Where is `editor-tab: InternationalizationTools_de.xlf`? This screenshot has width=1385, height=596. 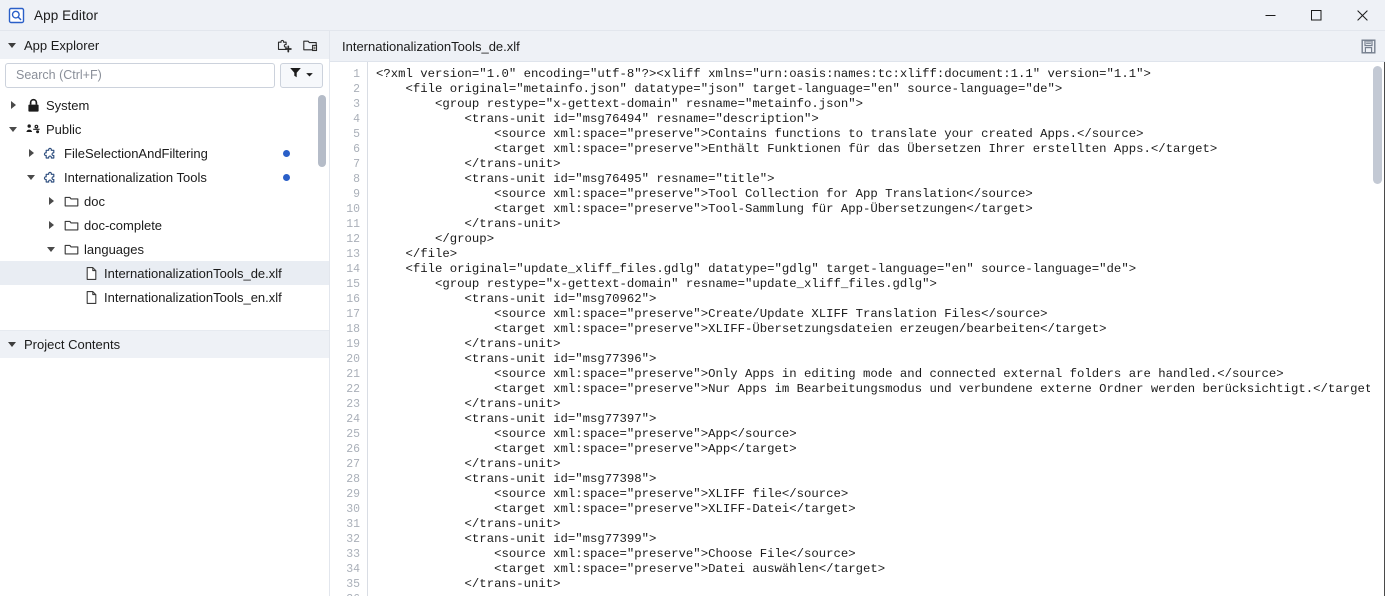 editor-tab: InternationalizationTools_de.xlf is located at coordinates (432, 46).